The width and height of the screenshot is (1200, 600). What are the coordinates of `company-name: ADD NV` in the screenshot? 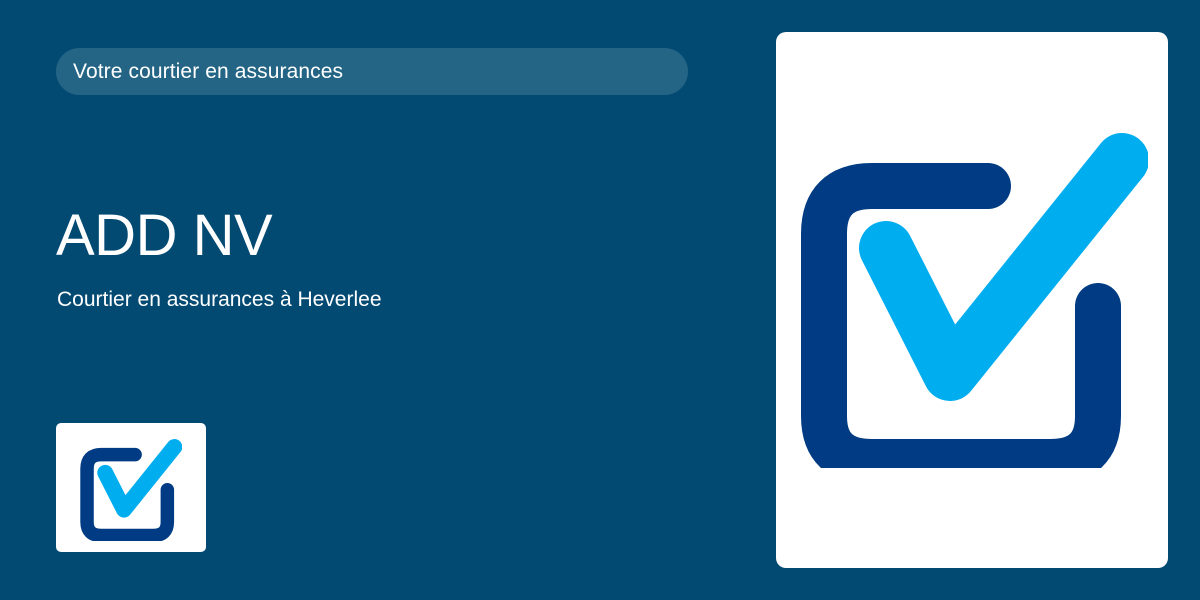 It's located at (164, 235).